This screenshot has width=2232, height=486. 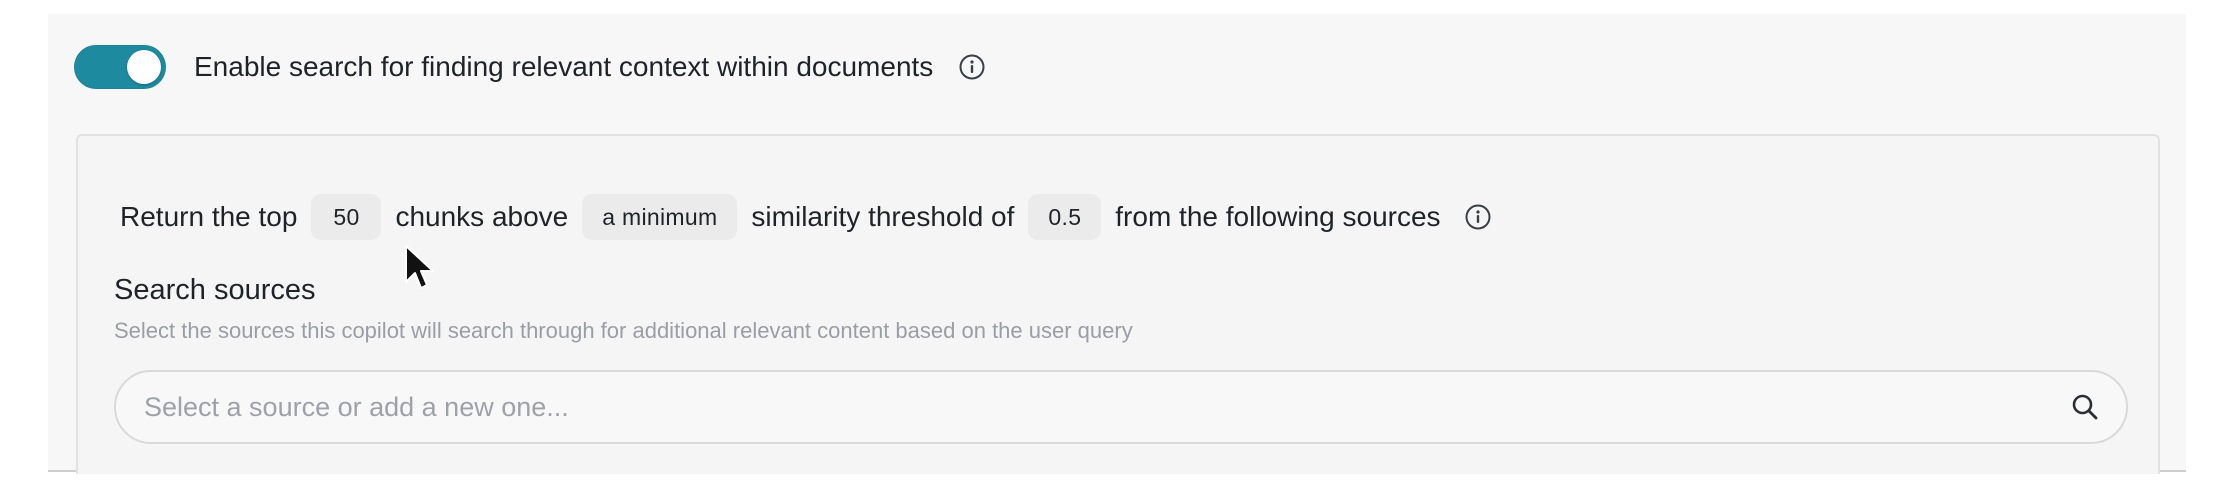 I want to click on threshold-mode-chip: a minimum, so click(x=660, y=217).